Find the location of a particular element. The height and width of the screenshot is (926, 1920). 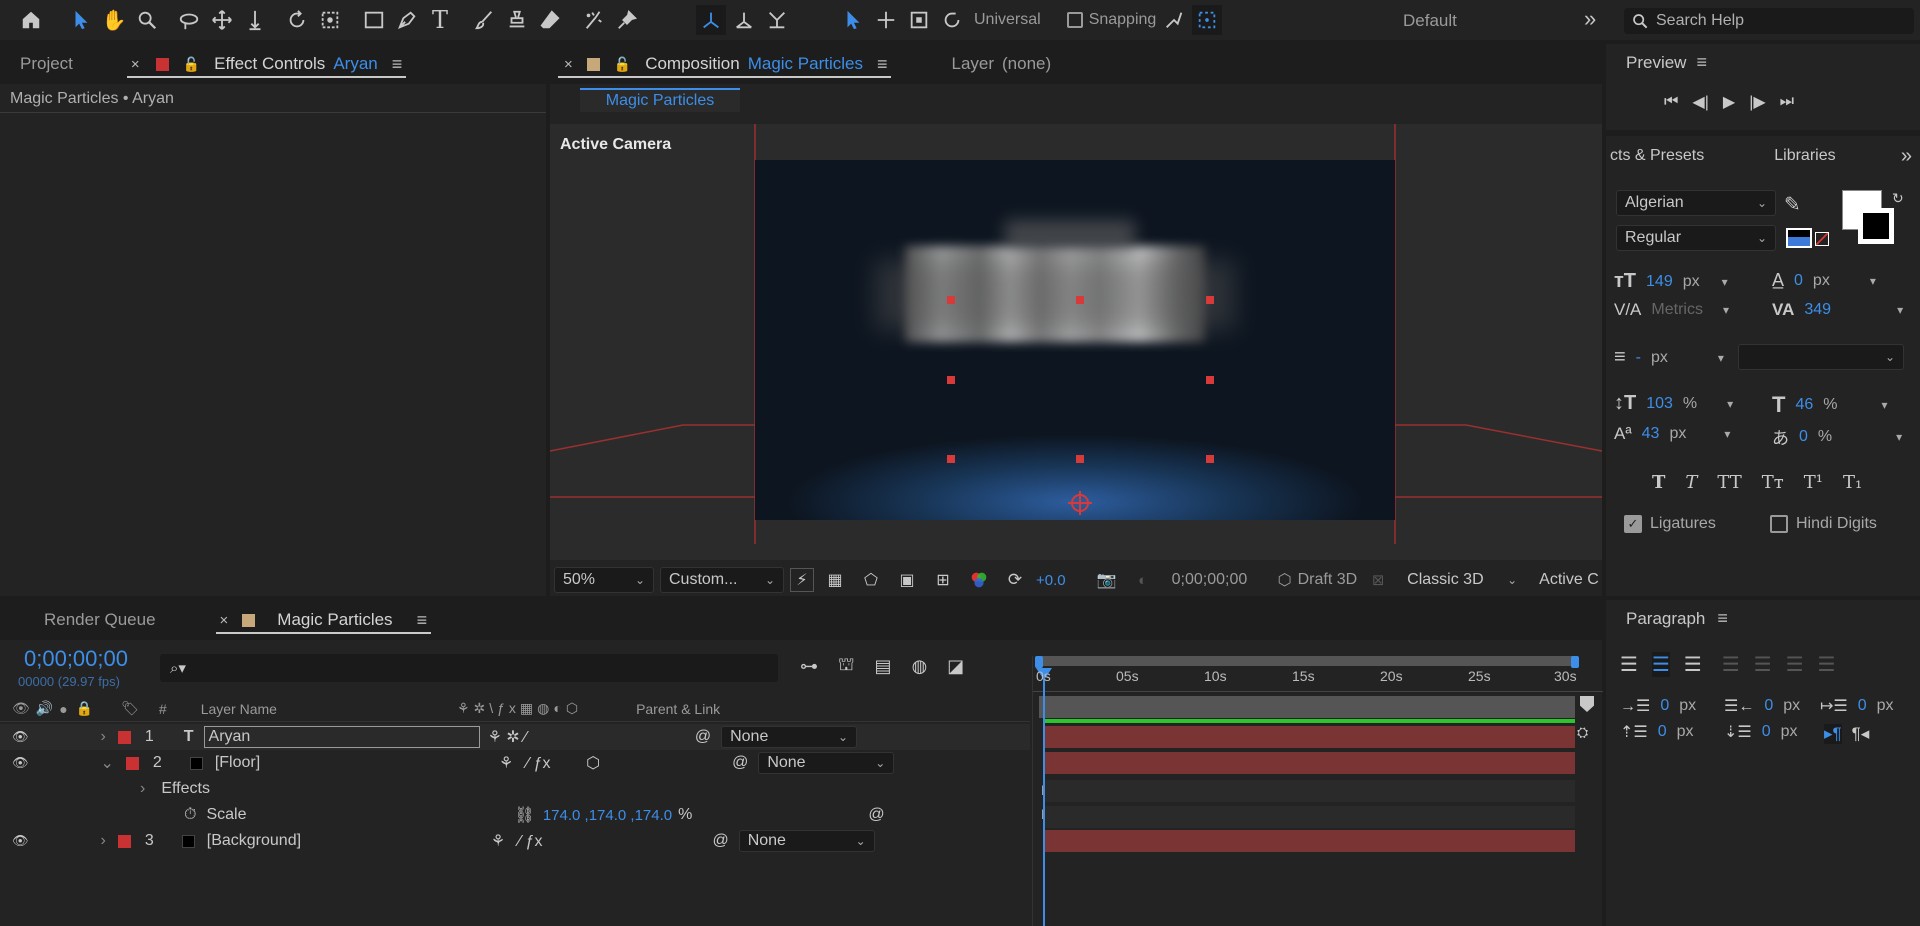

clone-stamp-tool-icon is located at coordinates (517, 20).